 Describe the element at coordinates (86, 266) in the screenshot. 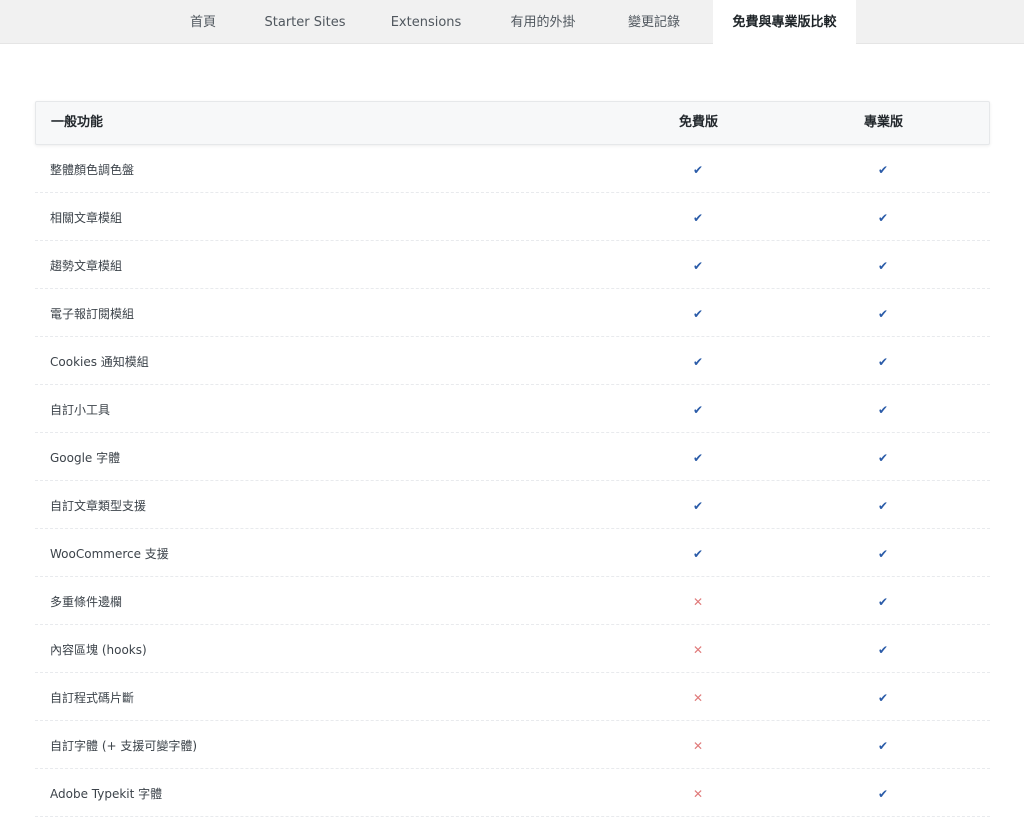

I see `feature-label: 趨勢文章模組` at that location.